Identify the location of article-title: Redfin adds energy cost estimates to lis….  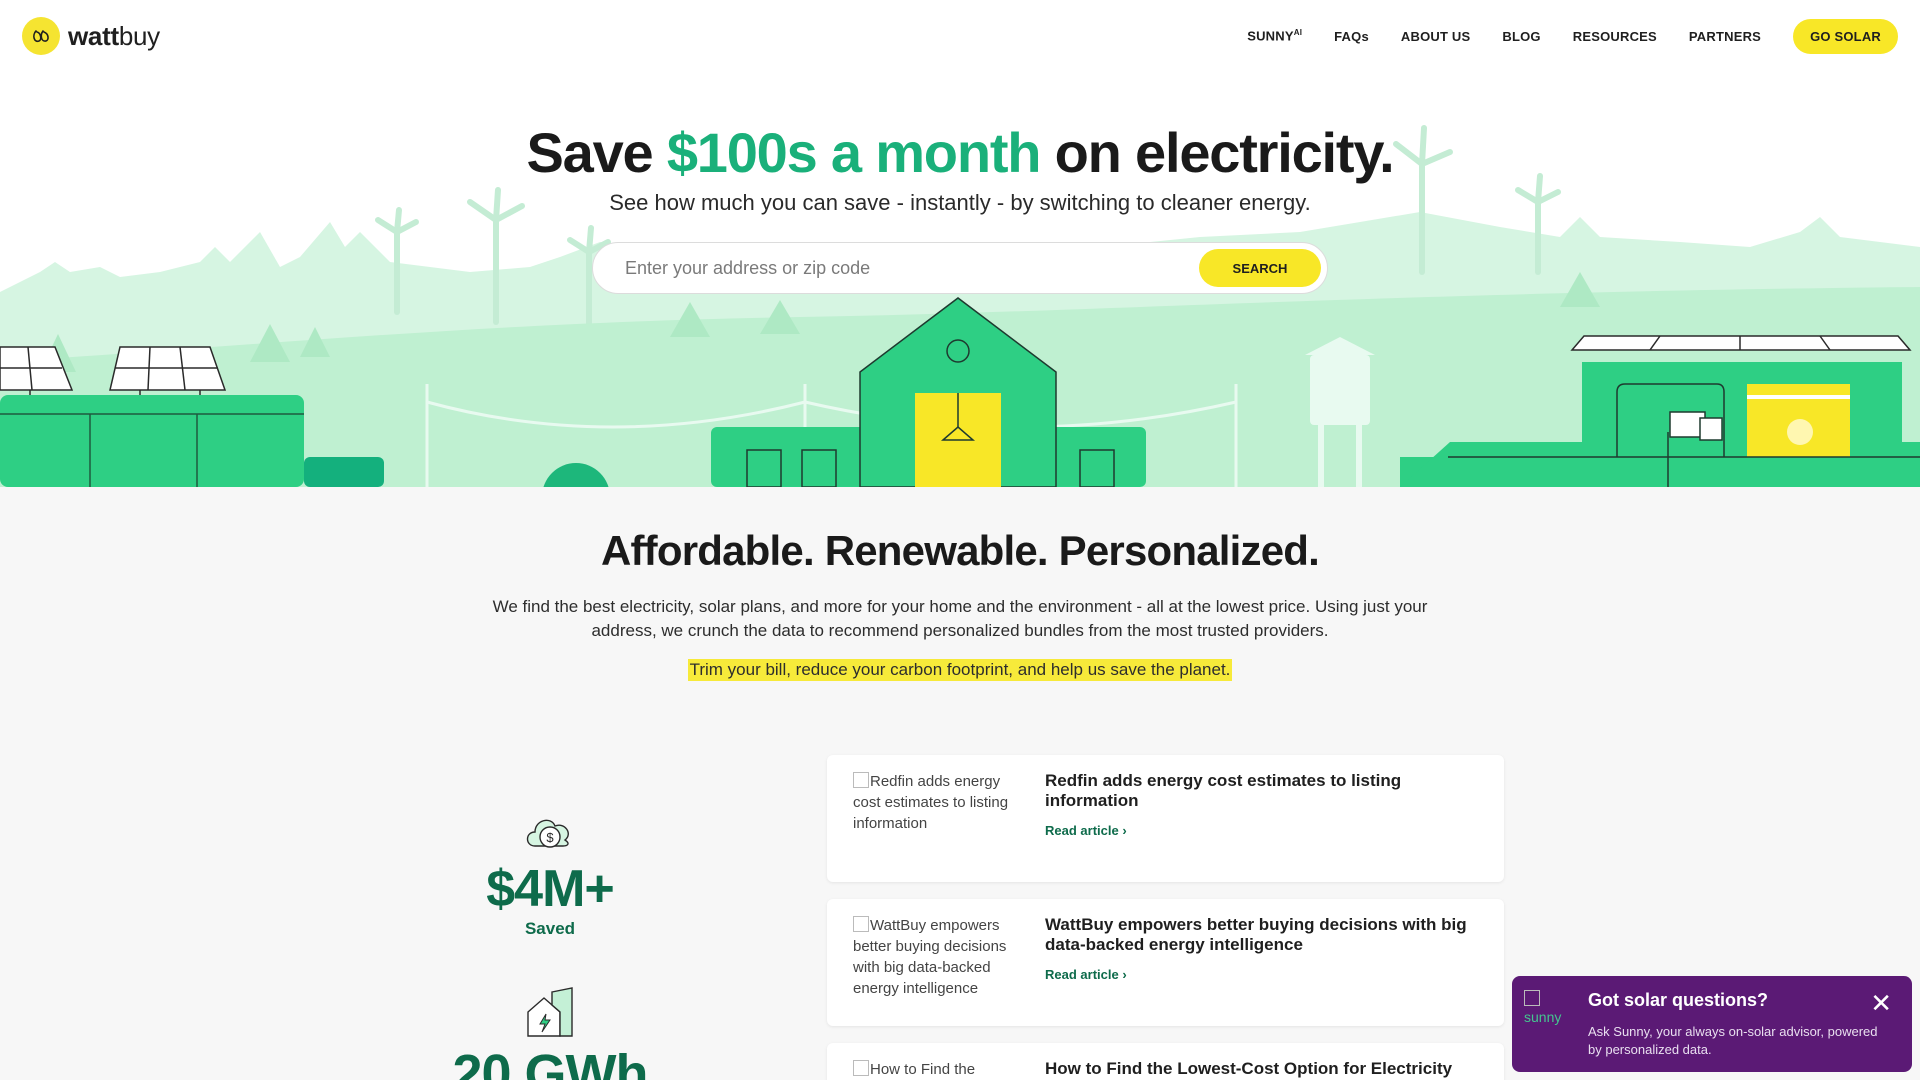
(1261, 791).